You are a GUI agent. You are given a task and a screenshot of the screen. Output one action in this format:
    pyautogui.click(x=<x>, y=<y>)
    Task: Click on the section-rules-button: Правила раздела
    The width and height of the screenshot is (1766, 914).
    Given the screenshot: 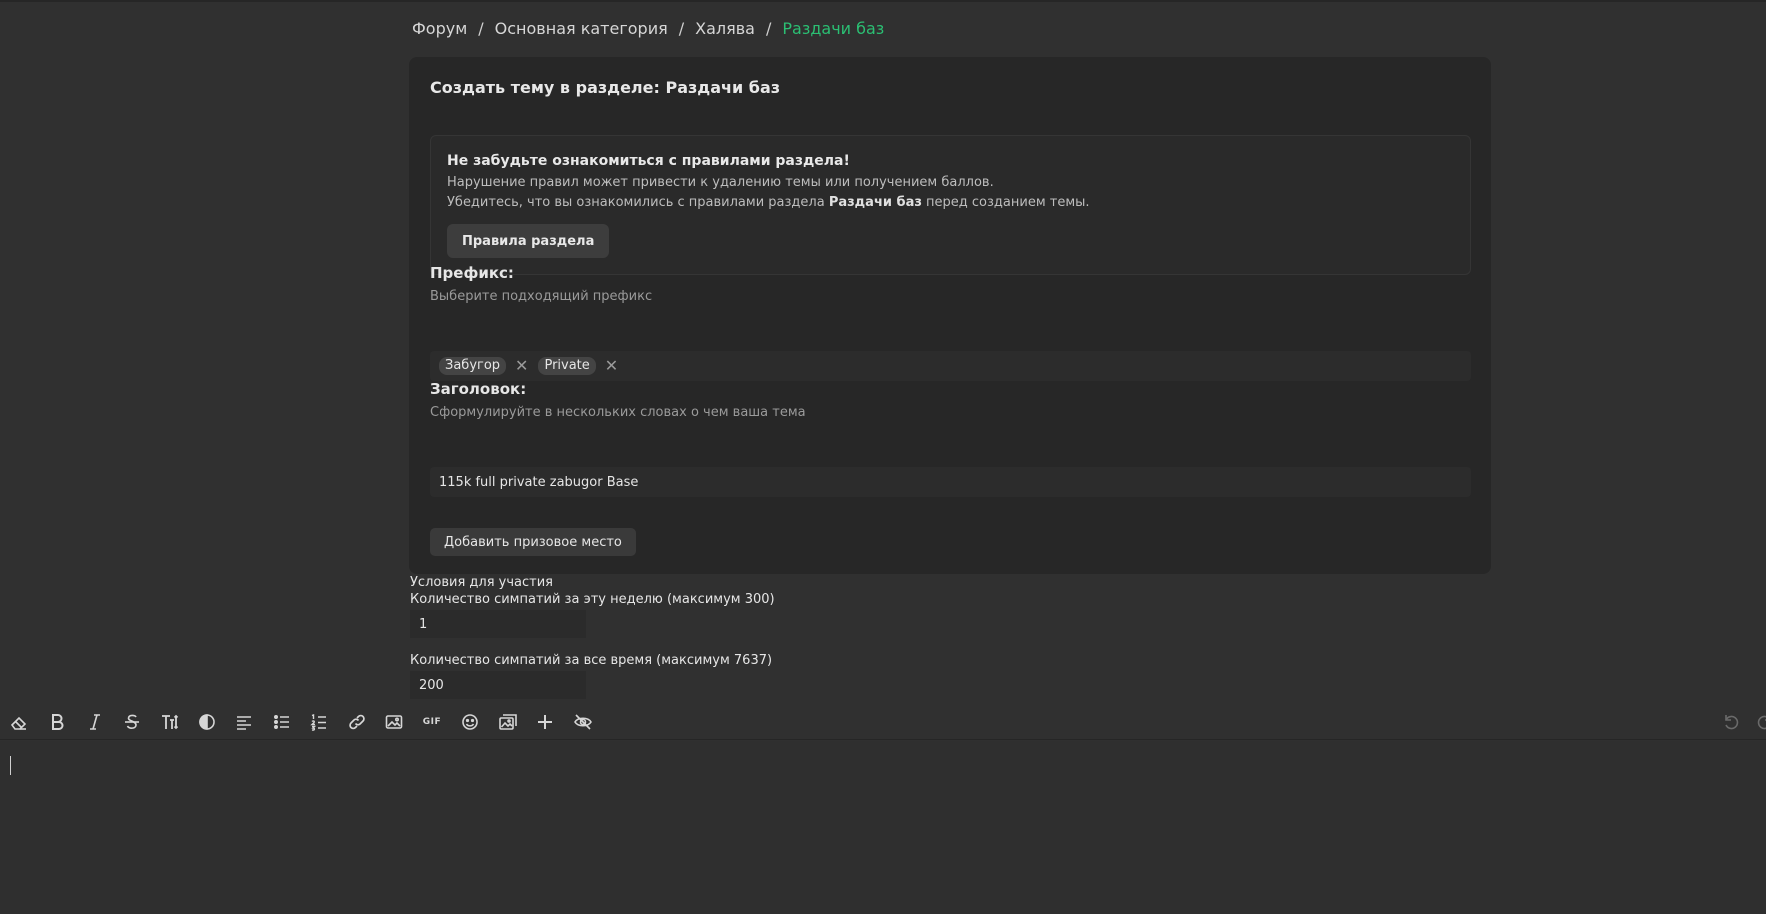 What is the action you would take?
    pyautogui.click(x=528, y=241)
    